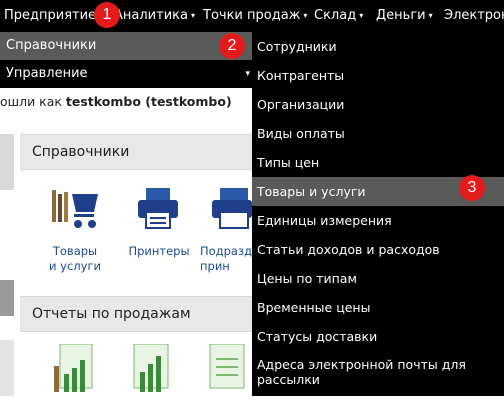 The image size is (504, 400). I want to click on nav-item-warehouse: Склад ▾, so click(338, 16).